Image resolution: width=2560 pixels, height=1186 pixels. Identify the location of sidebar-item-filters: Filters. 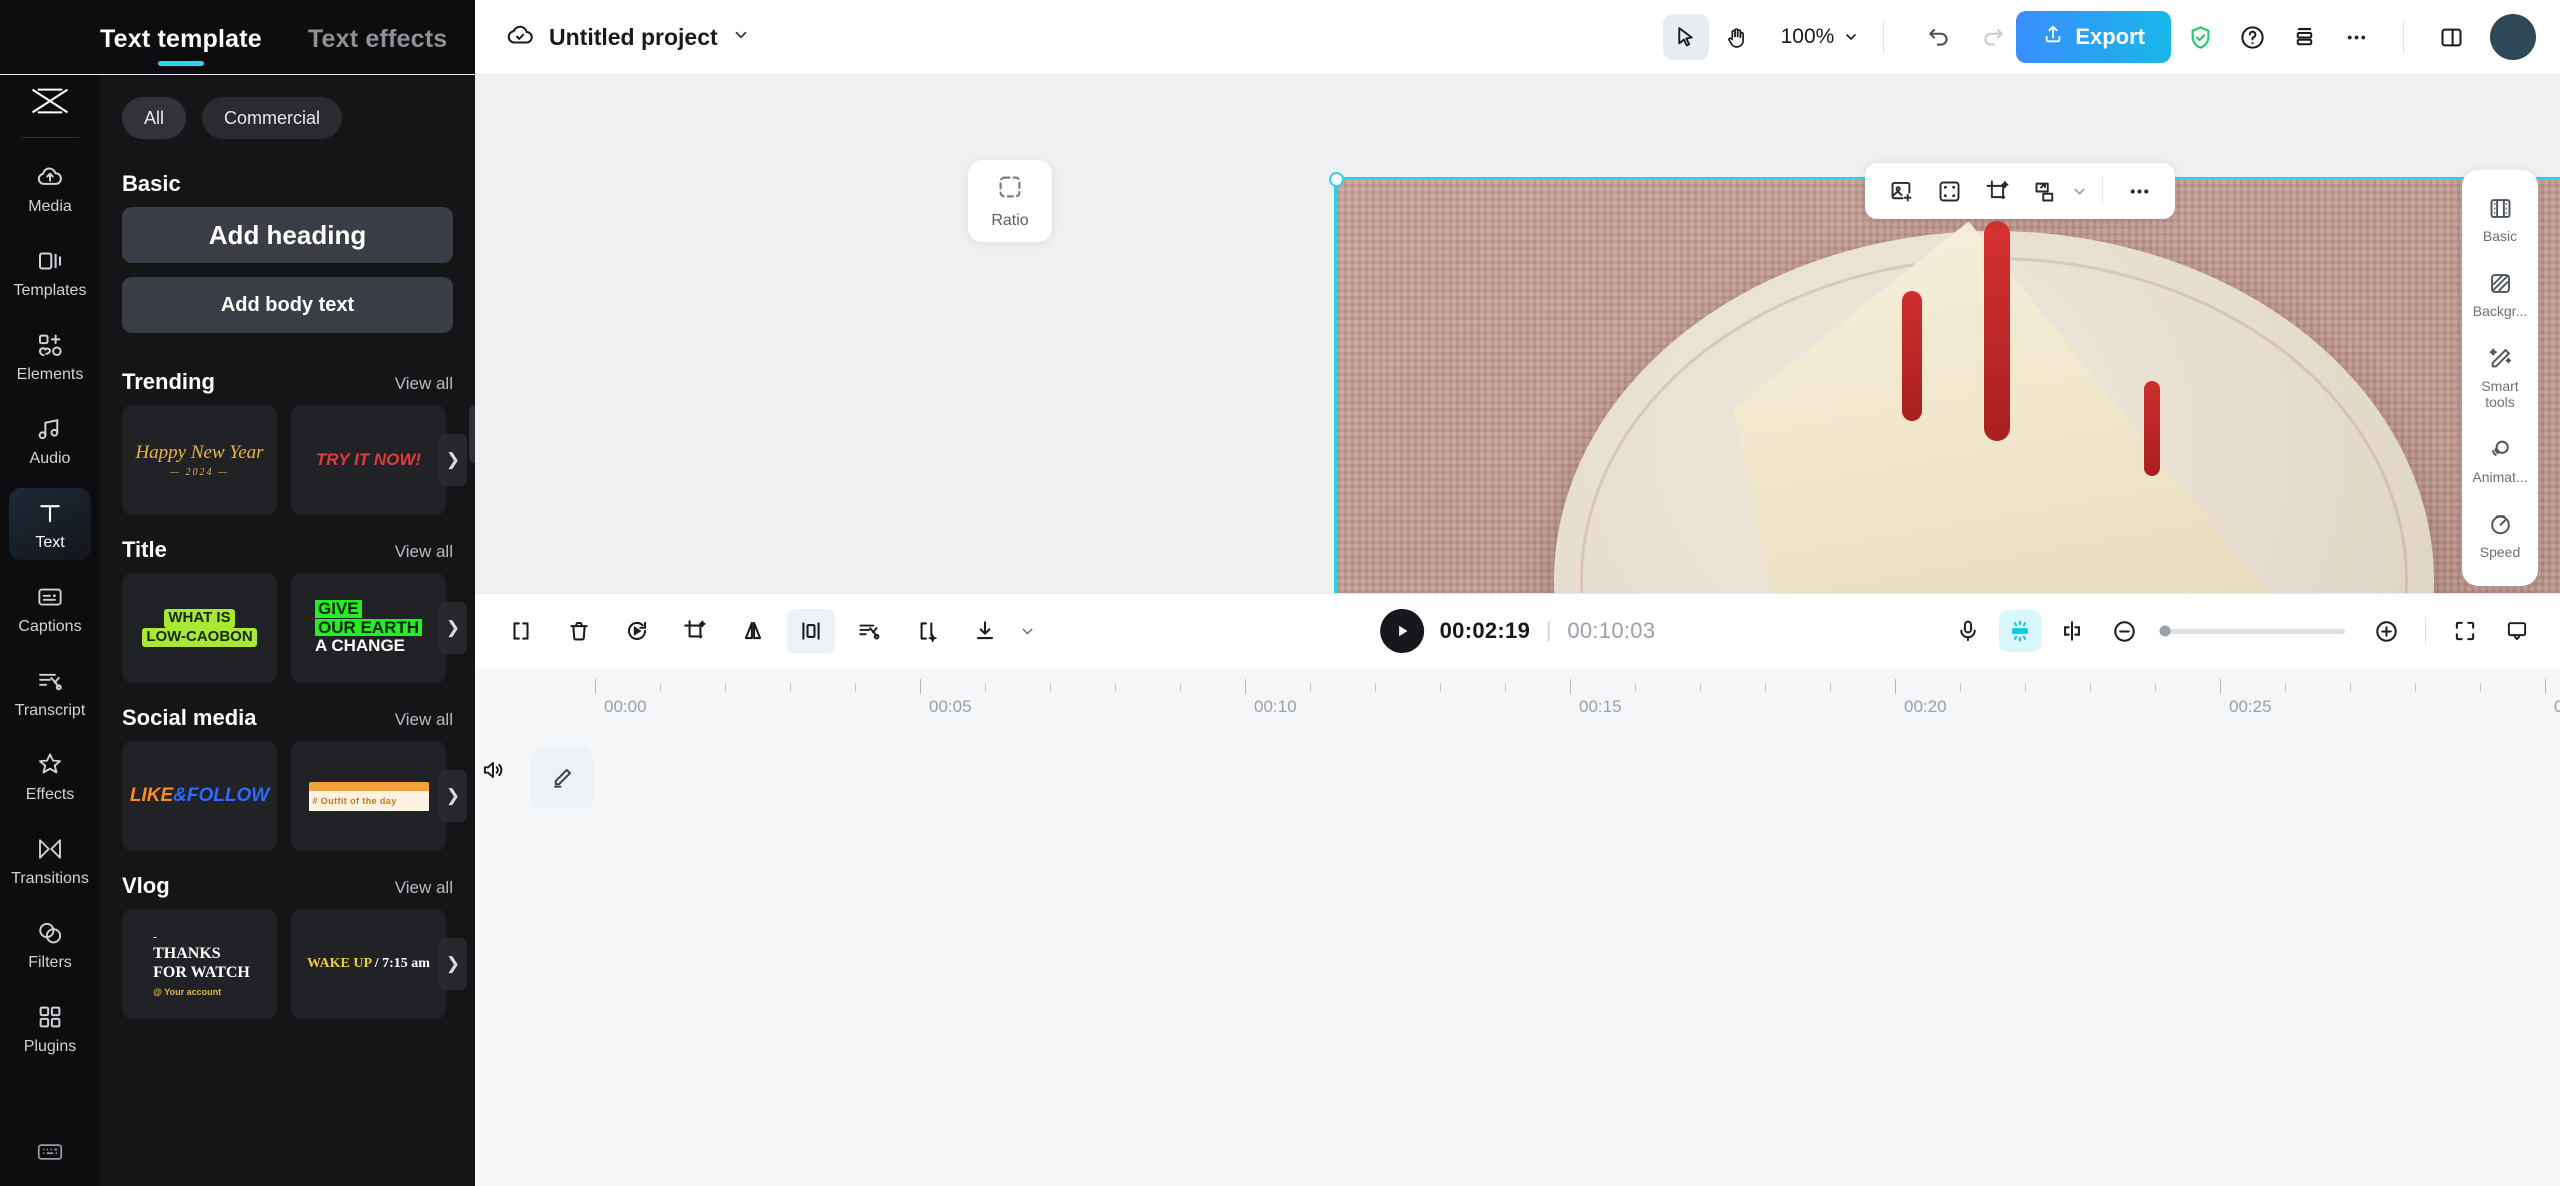
(50, 944).